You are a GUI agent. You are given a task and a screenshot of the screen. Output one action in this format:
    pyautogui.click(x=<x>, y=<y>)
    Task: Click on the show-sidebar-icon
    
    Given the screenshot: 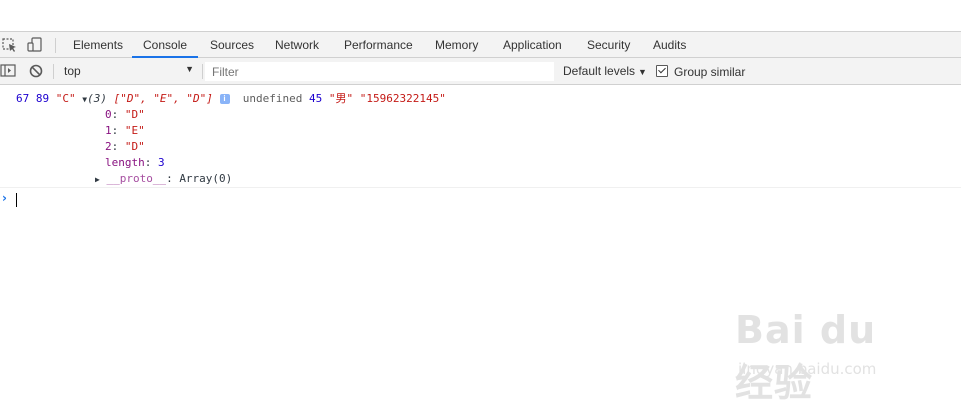 What is the action you would take?
    pyautogui.click(x=9, y=72)
    